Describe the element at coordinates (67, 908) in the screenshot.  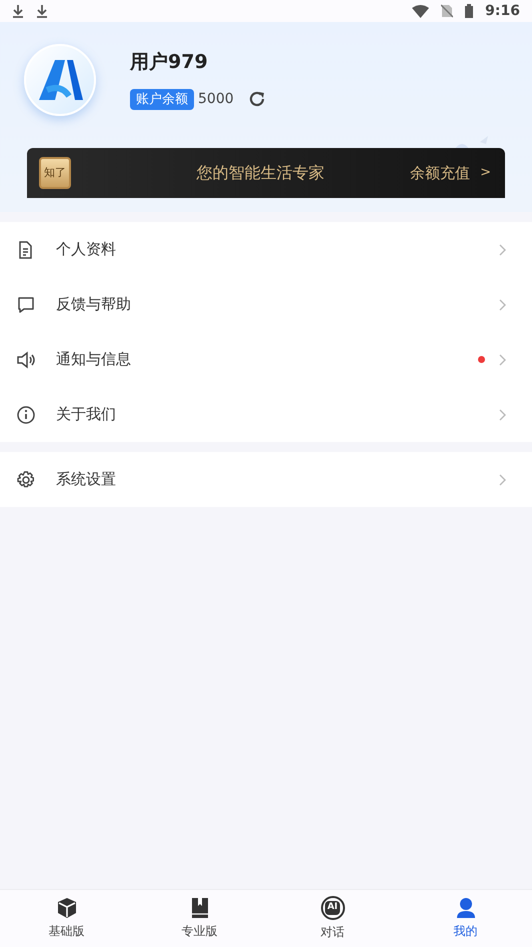
I see `cube-icon` at that location.